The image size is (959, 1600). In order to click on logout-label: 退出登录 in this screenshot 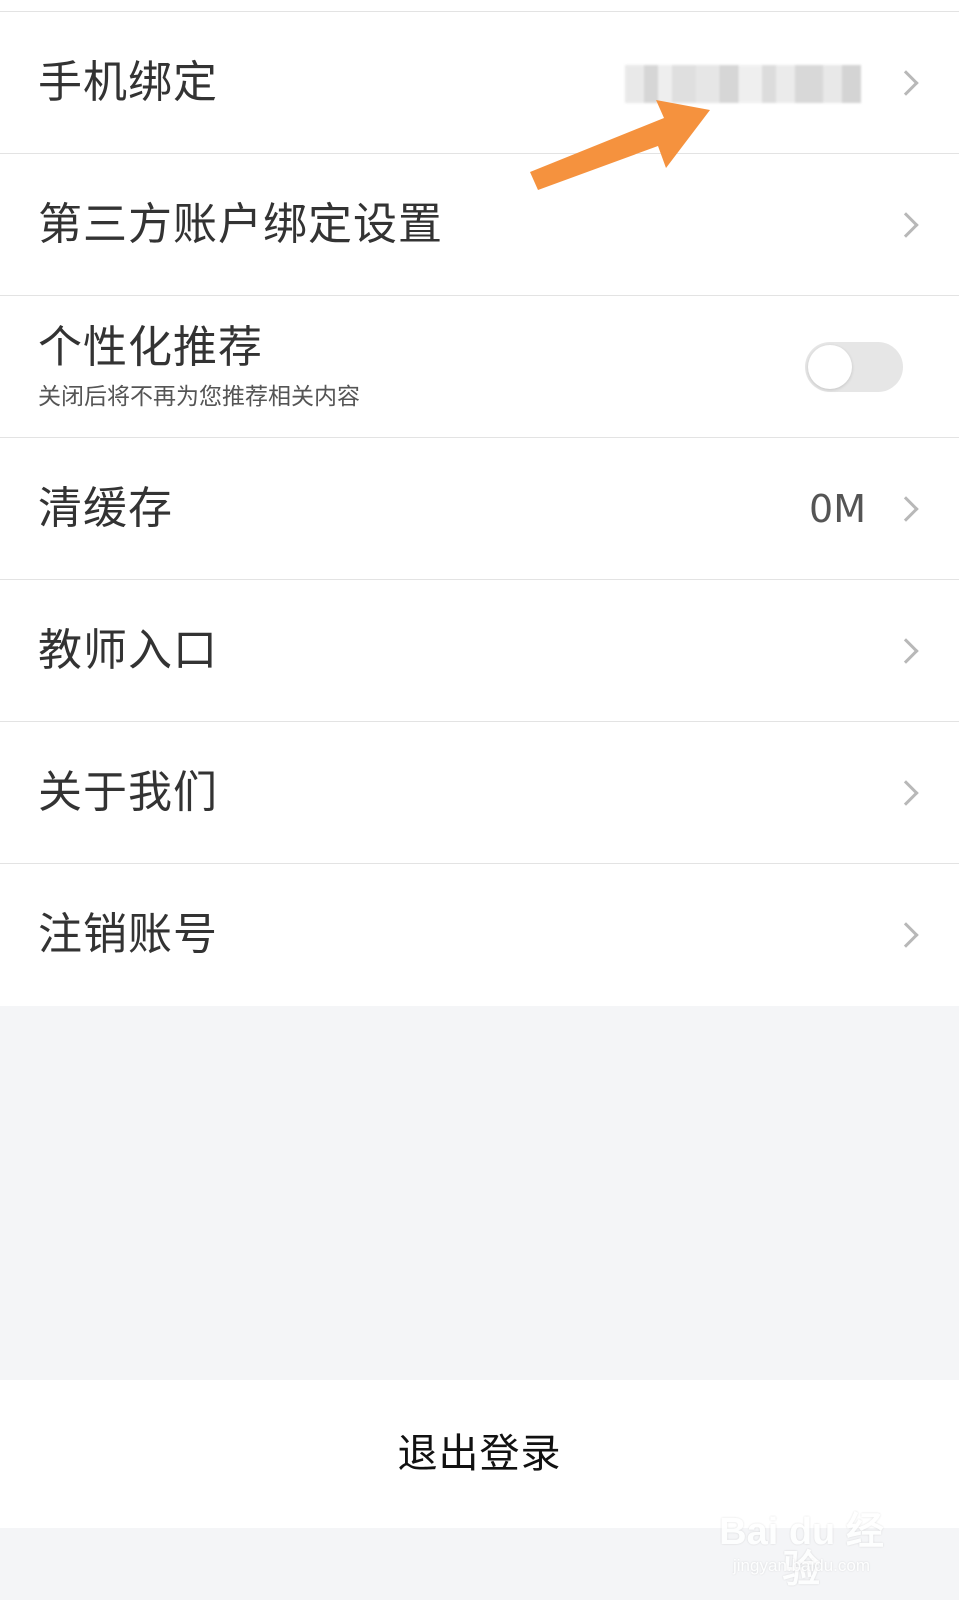, I will do `click(479, 1454)`.